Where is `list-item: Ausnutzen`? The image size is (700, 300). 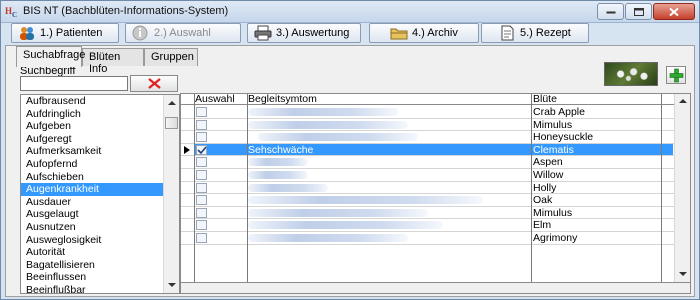 list-item: Ausnutzen is located at coordinates (92, 227).